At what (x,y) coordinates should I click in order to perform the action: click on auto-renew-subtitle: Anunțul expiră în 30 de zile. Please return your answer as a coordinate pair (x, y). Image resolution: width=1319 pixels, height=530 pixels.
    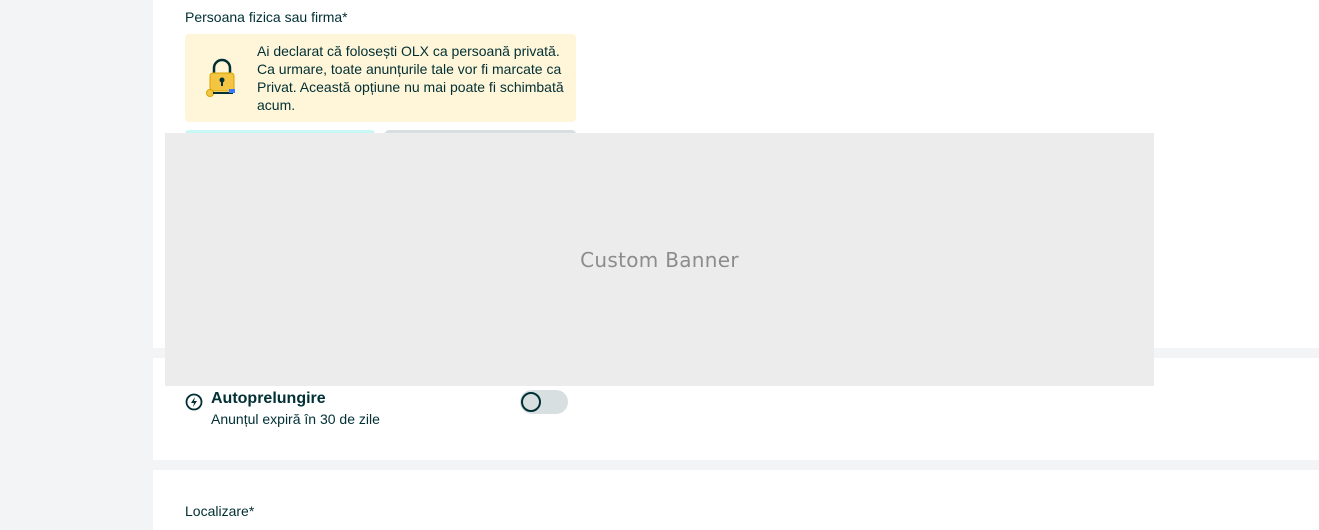
    Looking at the image, I should click on (295, 419).